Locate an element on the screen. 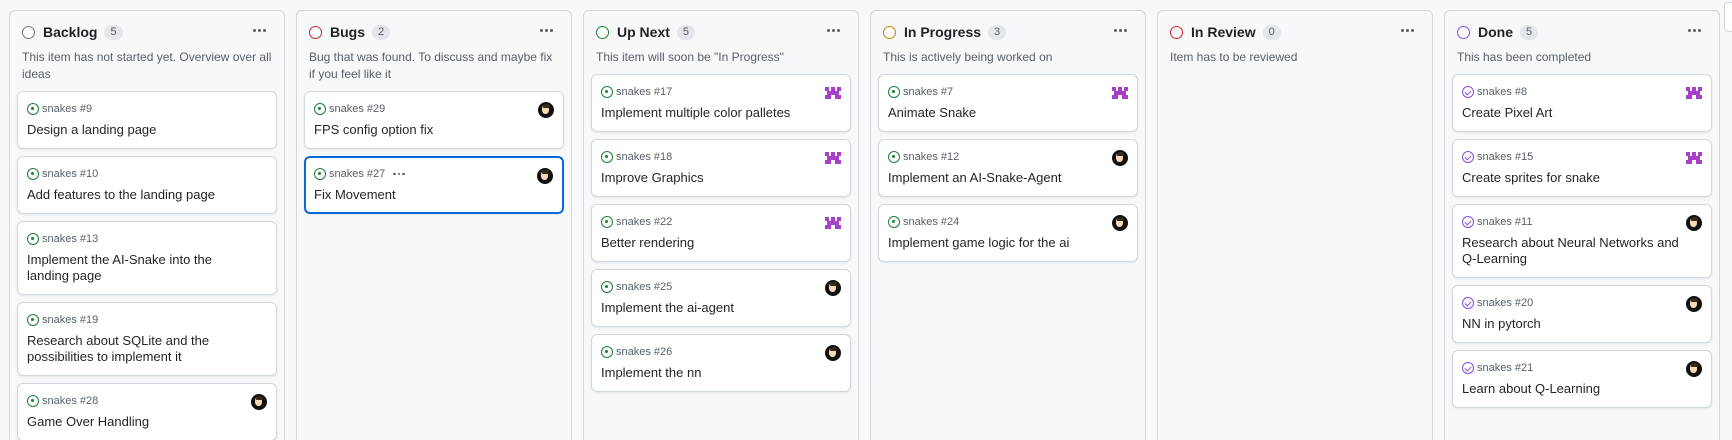  issue-title: Game Over Handling is located at coordinates (146, 422).